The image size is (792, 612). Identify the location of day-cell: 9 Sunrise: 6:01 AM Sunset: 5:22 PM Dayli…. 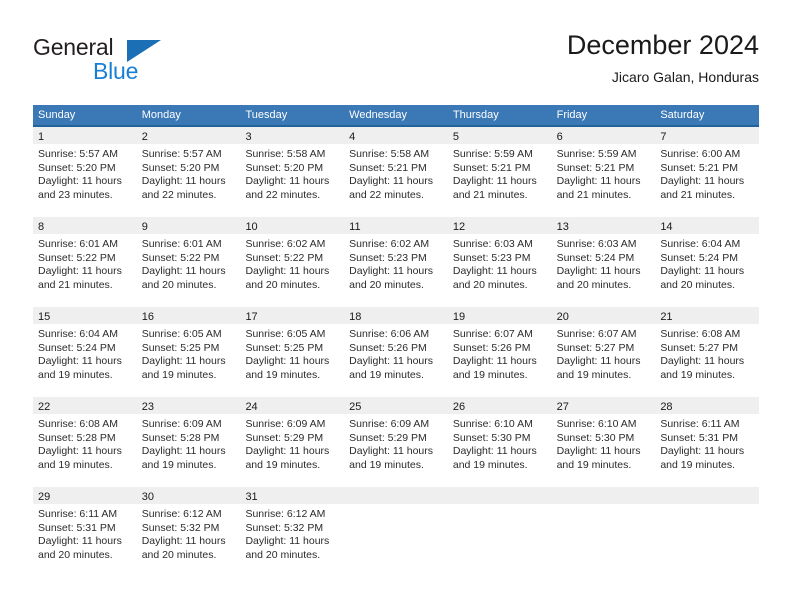
(188, 262).